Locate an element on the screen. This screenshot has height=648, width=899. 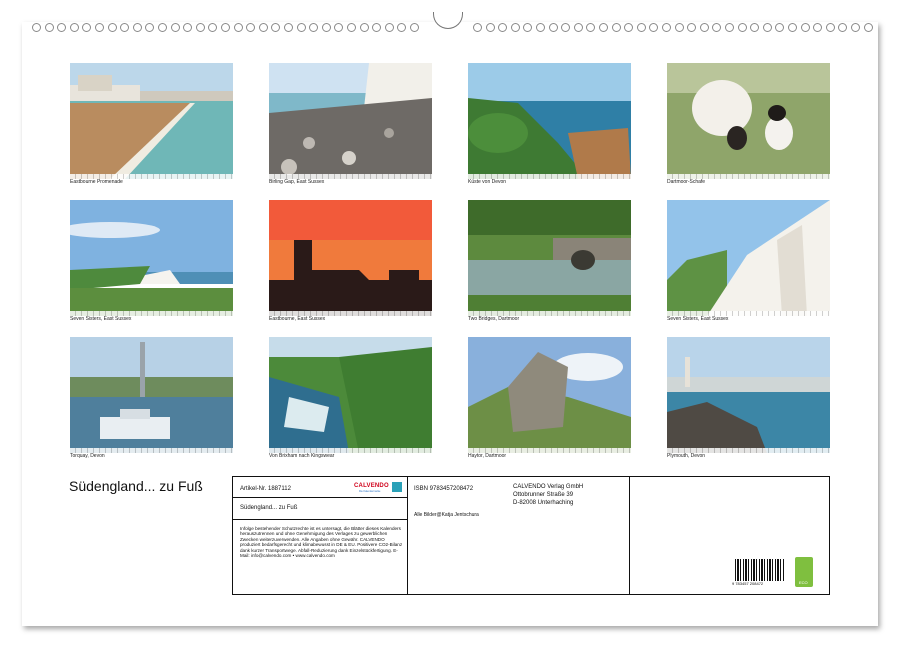
photo-birling-gap is located at coordinates (350, 121).